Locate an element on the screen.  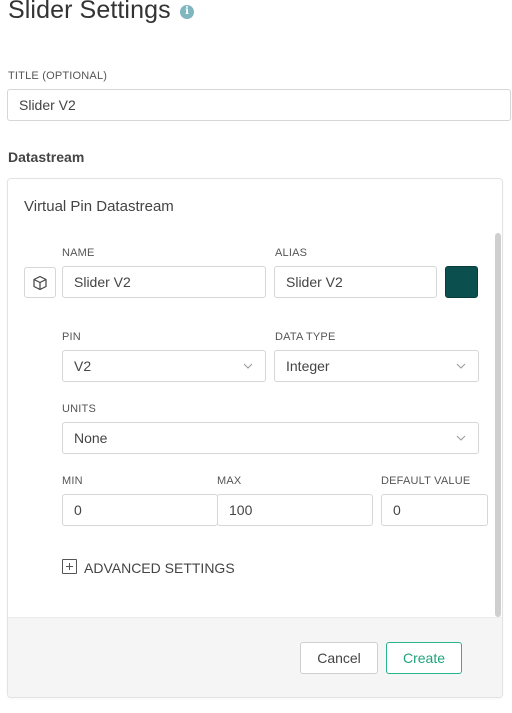
cube-icon is located at coordinates (40, 282).